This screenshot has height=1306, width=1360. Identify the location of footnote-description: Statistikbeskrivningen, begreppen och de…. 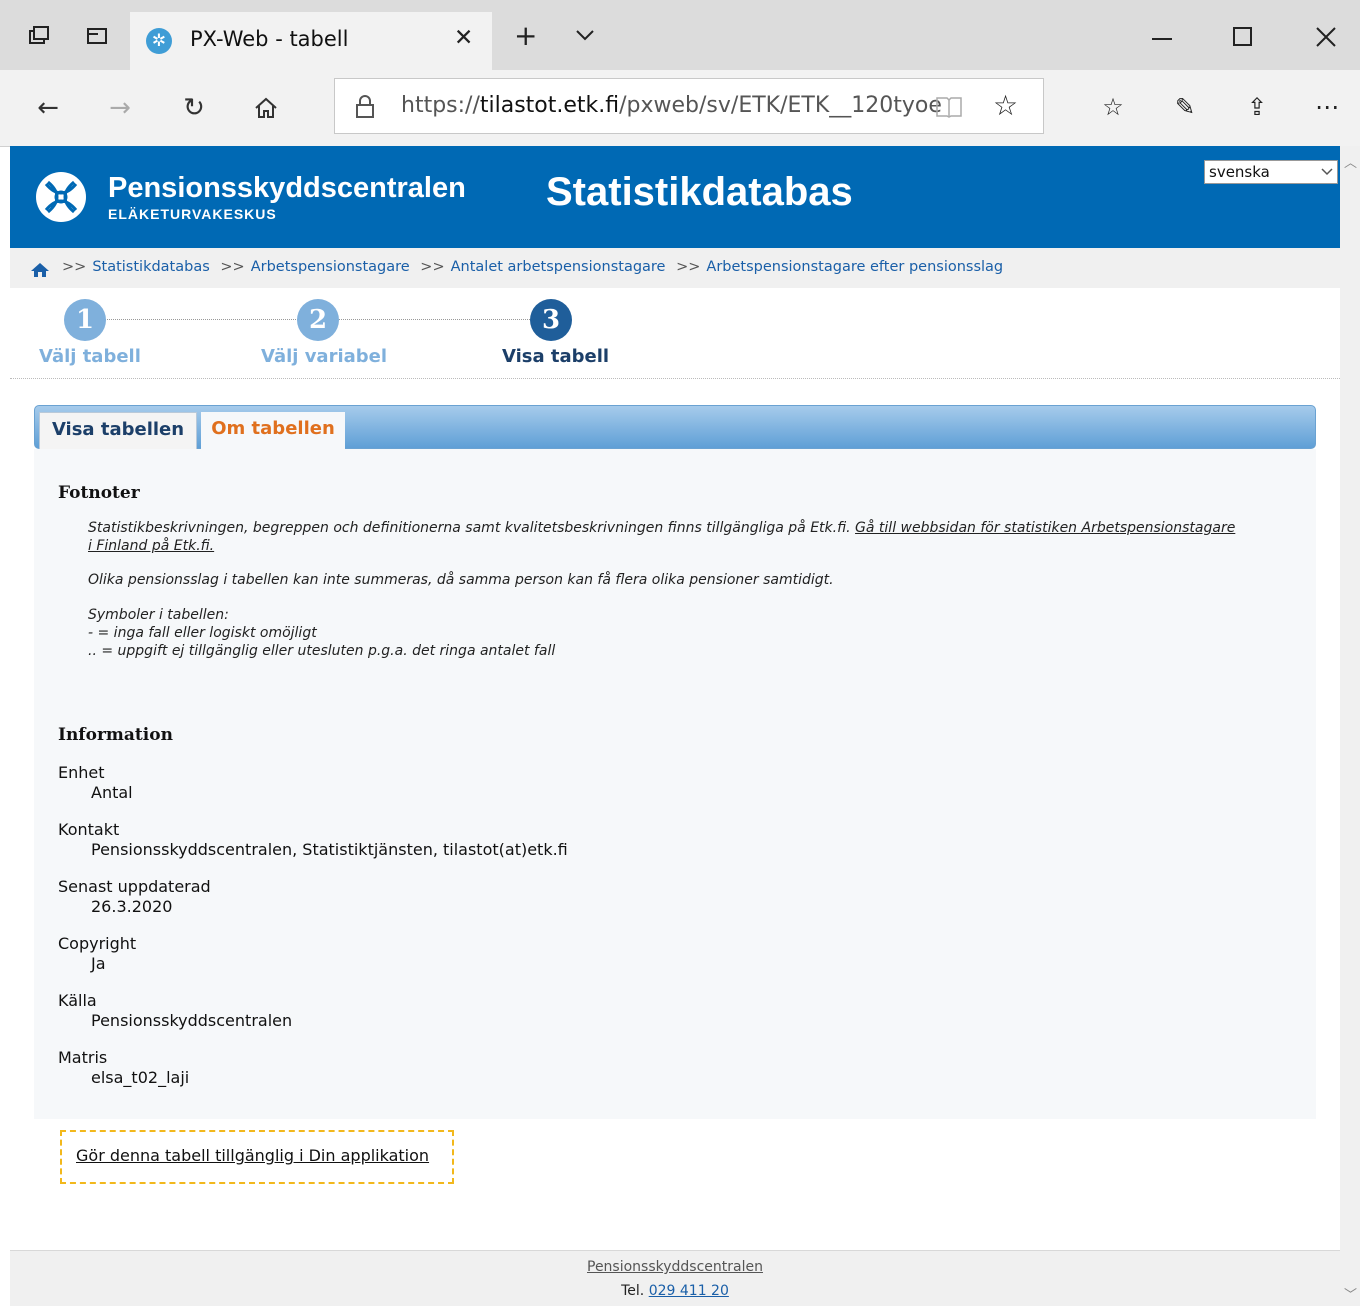
(472, 528).